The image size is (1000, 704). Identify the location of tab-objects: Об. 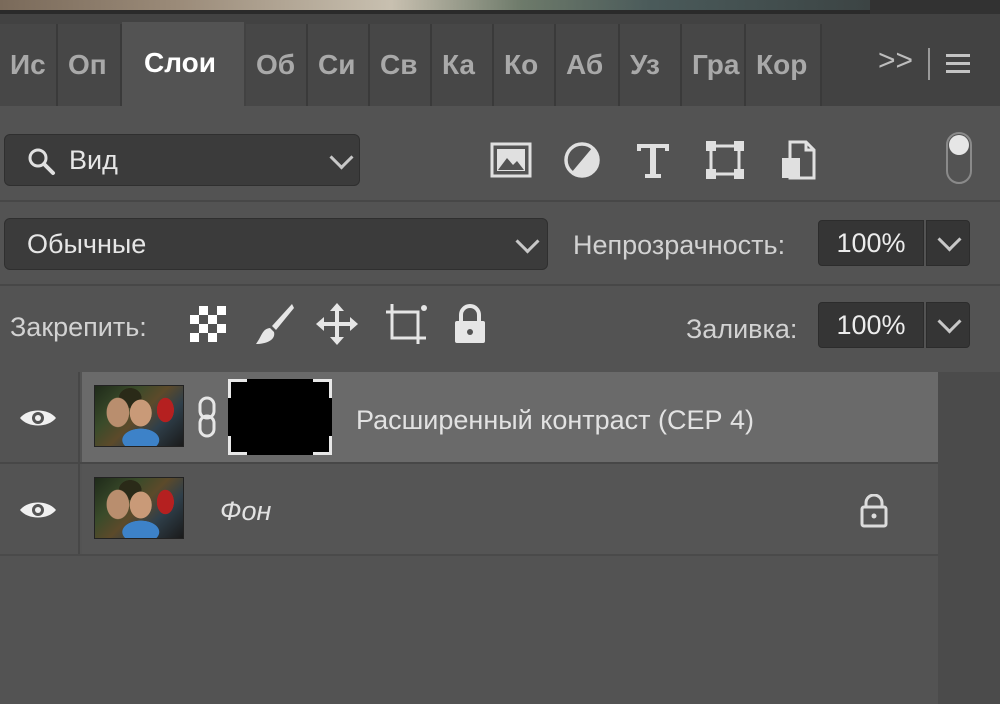
(277, 65).